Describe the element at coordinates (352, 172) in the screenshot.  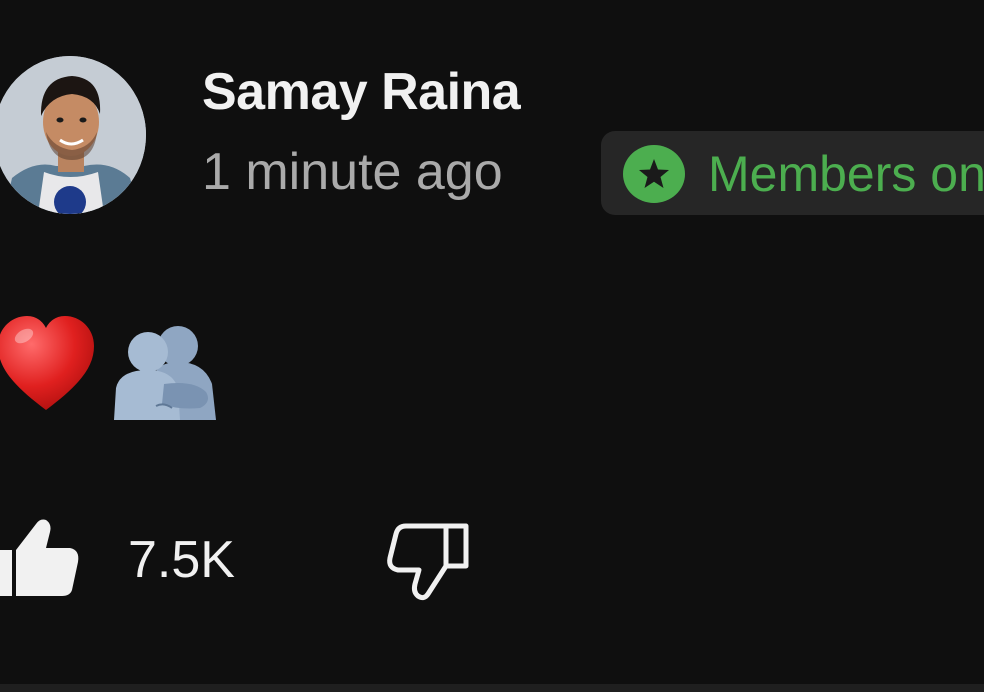
I see `post-timestamp: 1 minute ago` at that location.